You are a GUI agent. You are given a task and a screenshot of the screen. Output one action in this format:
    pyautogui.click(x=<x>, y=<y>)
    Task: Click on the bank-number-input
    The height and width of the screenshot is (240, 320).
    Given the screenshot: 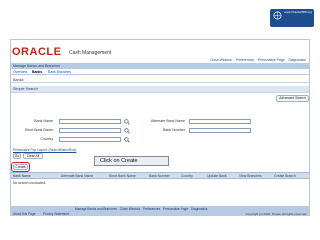 What is the action you would take?
    pyautogui.click(x=220, y=130)
    